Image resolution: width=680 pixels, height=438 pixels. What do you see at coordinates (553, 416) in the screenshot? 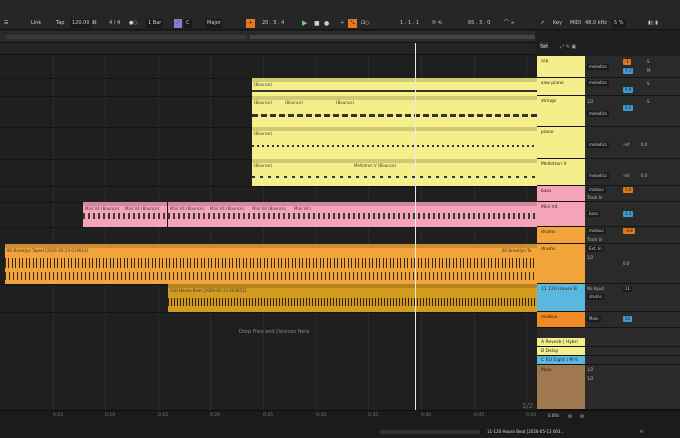
I see `zoom-field: 0.00s` at bounding box center [553, 416].